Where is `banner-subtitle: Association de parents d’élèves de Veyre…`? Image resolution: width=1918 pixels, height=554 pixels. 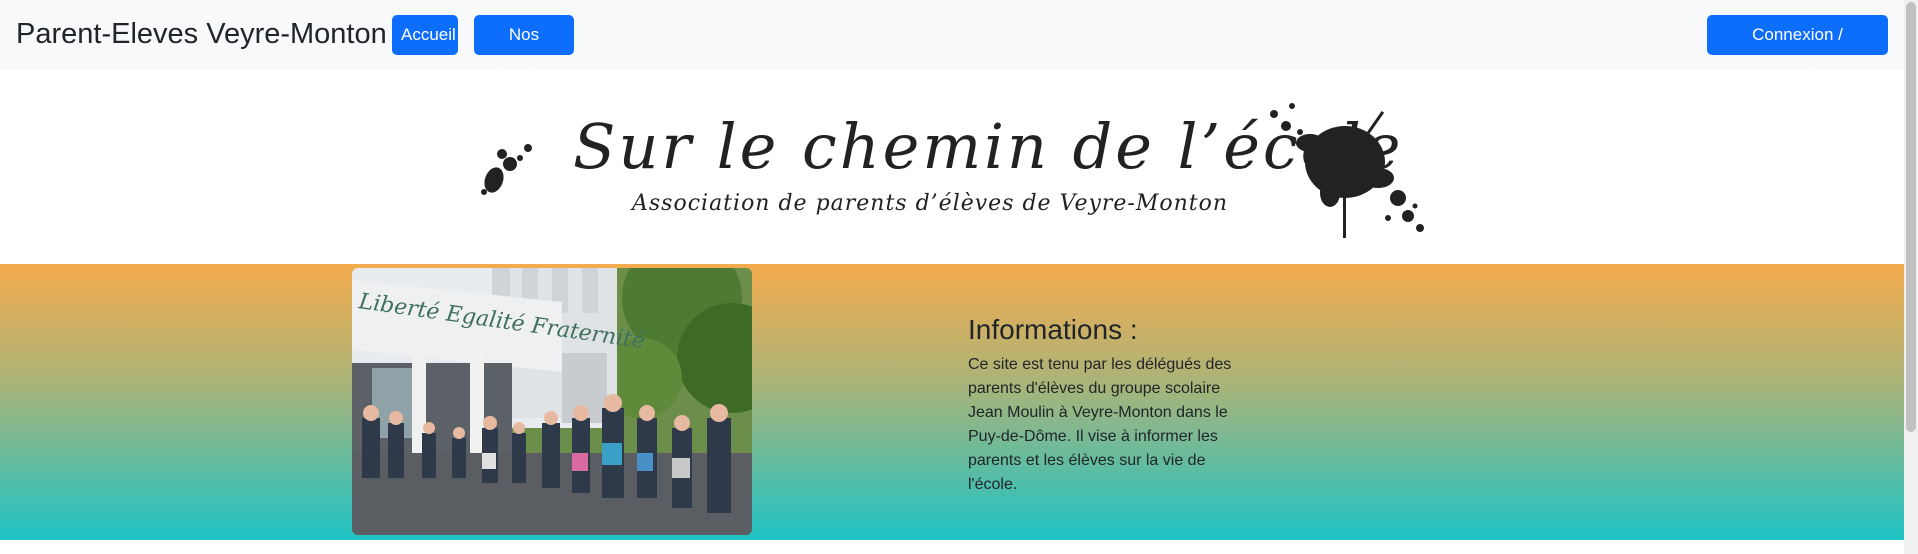 banner-subtitle: Association de parents d’élèves de Veyre… is located at coordinates (929, 203).